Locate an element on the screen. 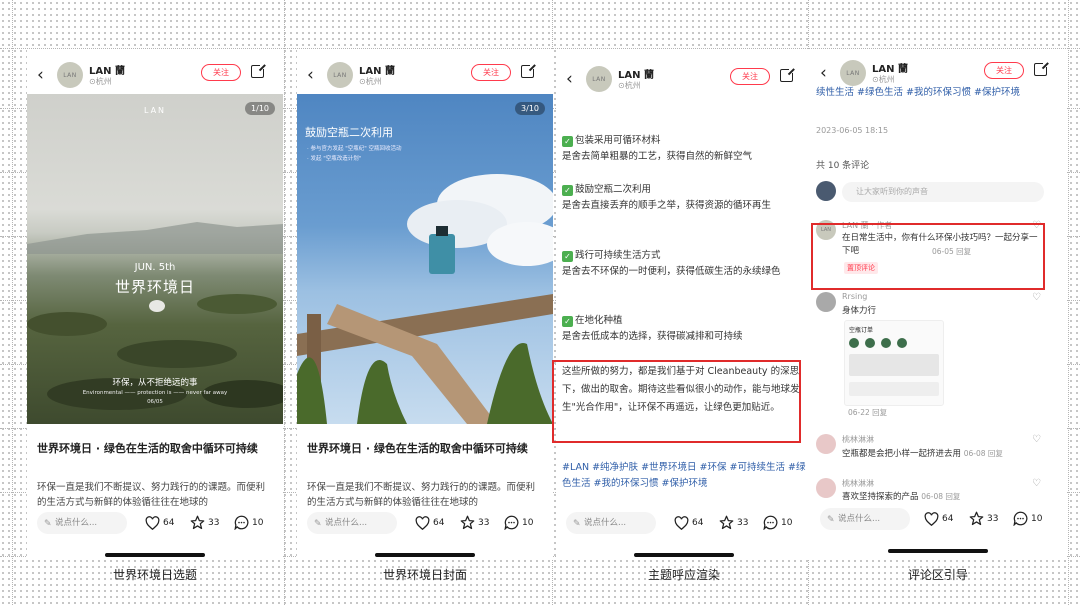  comment-time: 06-22 回复 is located at coordinates (867, 412).